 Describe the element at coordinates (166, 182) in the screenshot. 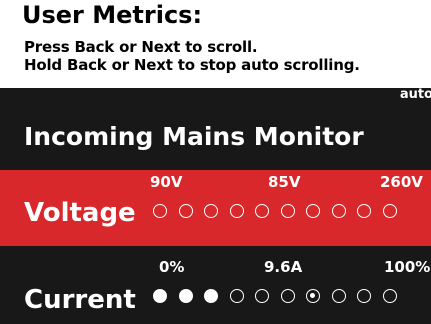

I see `voltage-scale-min: 90V` at that location.